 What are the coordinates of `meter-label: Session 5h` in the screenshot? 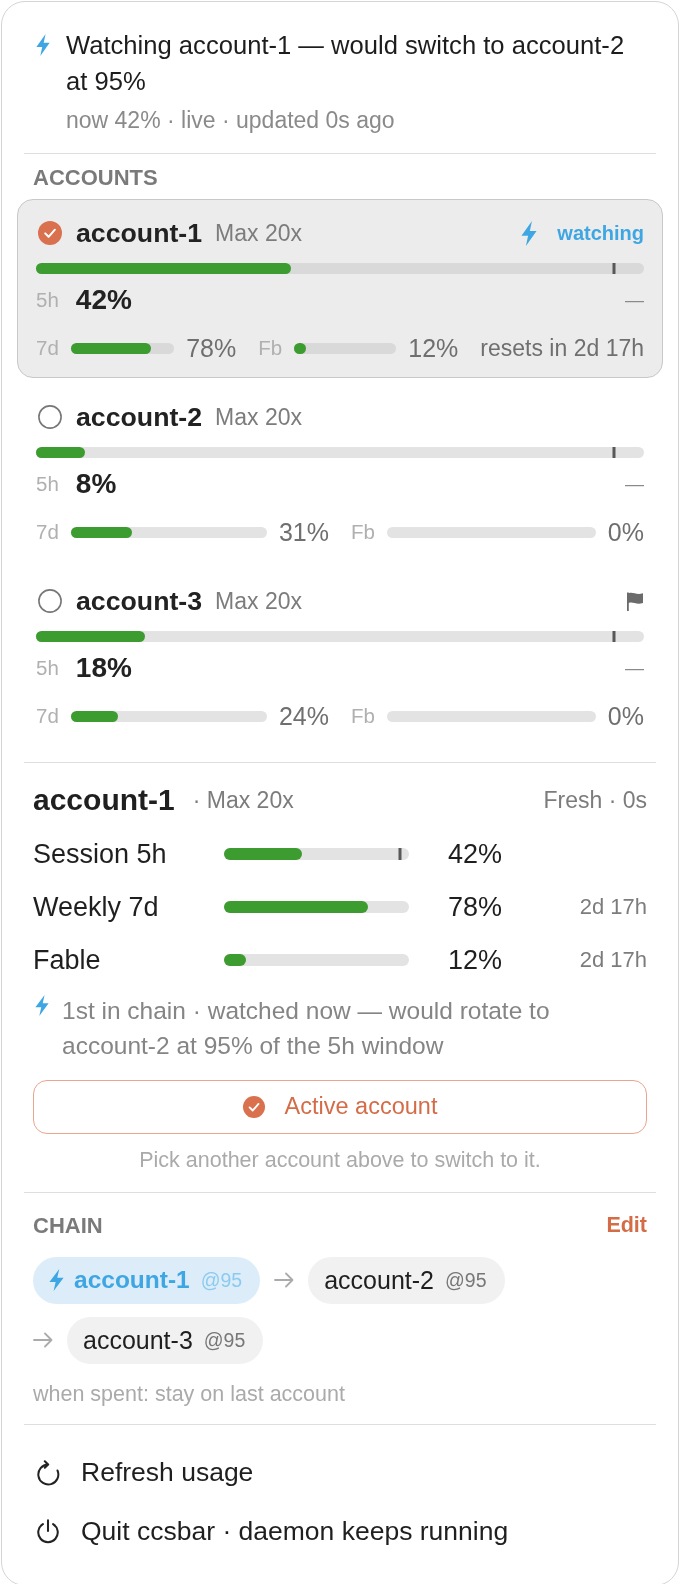 It's located at (100, 854).